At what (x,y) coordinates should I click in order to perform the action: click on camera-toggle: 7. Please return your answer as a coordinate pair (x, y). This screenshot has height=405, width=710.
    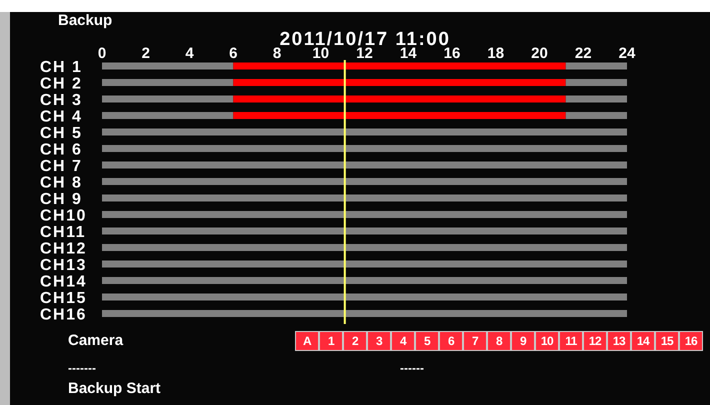
    Looking at the image, I should click on (475, 341).